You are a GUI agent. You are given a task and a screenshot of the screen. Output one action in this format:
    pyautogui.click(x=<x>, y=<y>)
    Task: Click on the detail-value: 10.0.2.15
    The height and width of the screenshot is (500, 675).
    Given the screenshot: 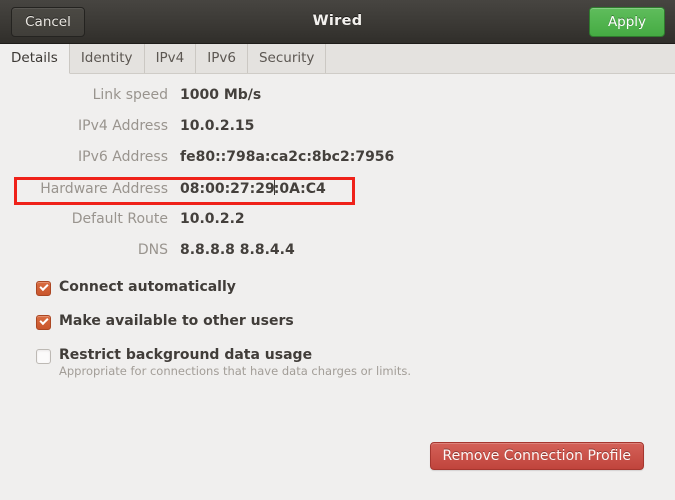 What is the action you would take?
    pyautogui.click(x=217, y=126)
    